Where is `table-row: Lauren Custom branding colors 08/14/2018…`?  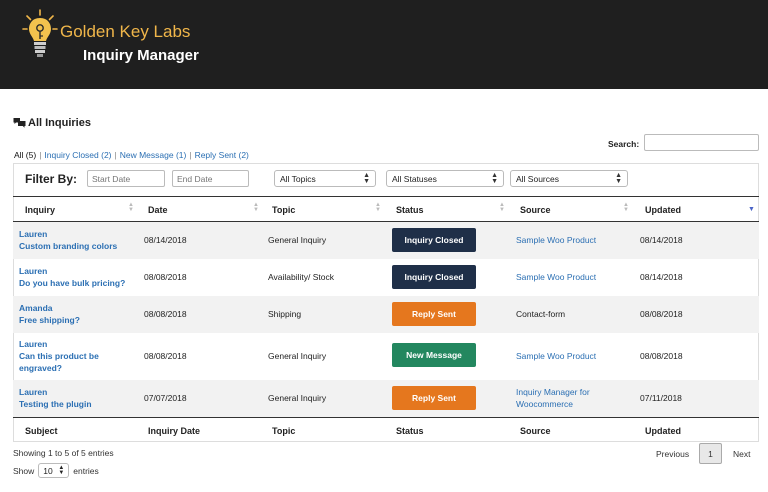 table-row: Lauren Custom branding colors 08/14/2018… is located at coordinates (386, 240).